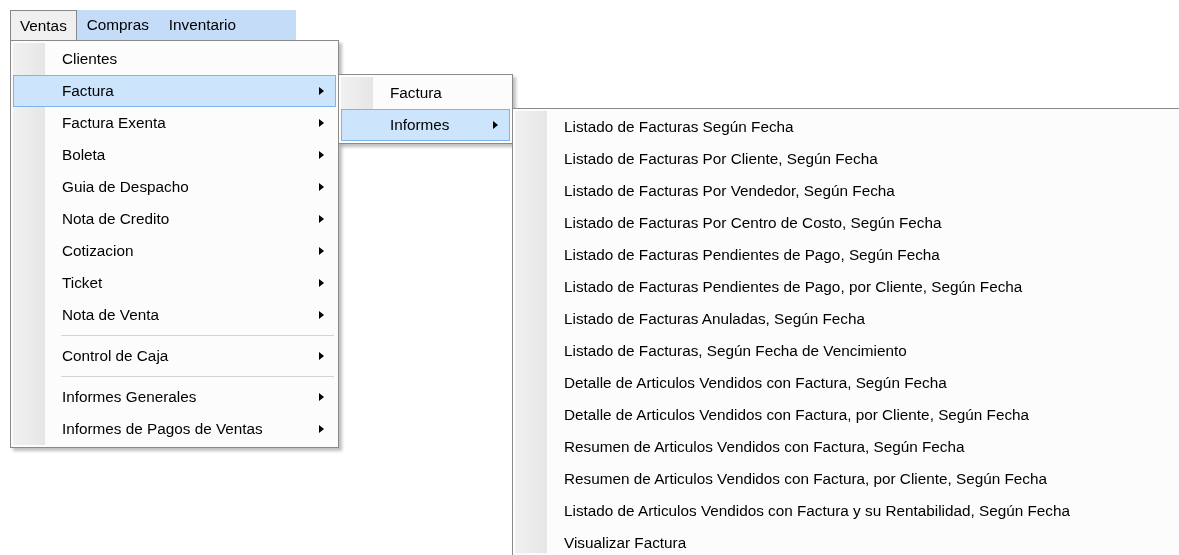 The width and height of the screenshot is (1179, 555). What do you see at coordinates (846, 351) in the screenshot?
I see `menu-item: Listado de Facturas, Según Fecha de Vencimiento` at bounding box center [846, 351].